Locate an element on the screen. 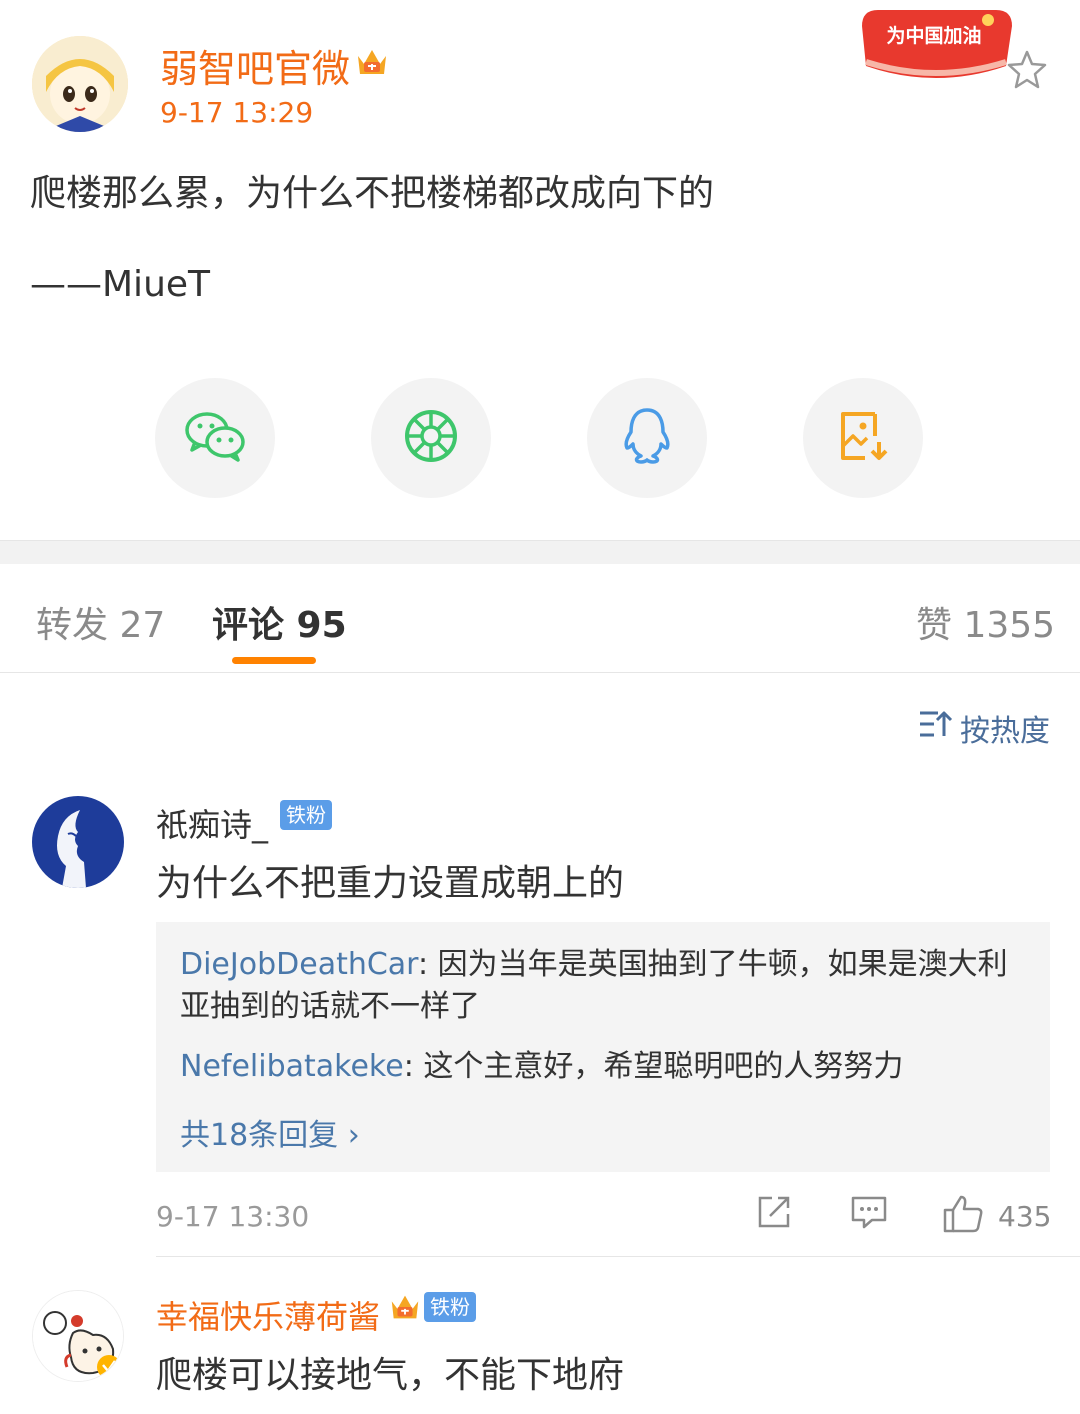 The image size is (1080, 1414). comment-divider is located at coordinates (618, 1256).